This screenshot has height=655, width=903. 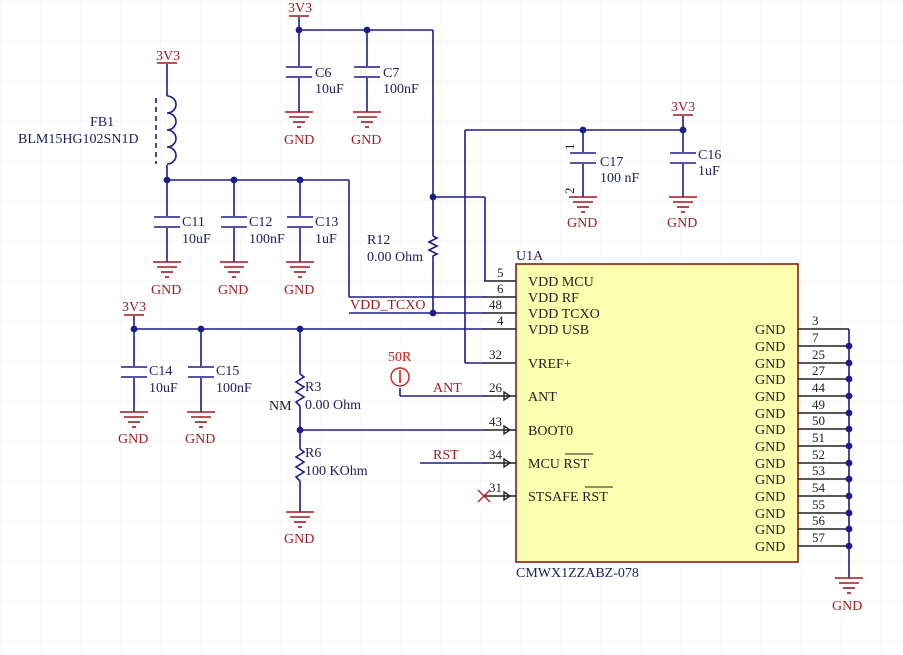 What do you see at coordinates (819, 387) in the screenshot?
I see `pin-number: 44` at bounding box center [819, 387].